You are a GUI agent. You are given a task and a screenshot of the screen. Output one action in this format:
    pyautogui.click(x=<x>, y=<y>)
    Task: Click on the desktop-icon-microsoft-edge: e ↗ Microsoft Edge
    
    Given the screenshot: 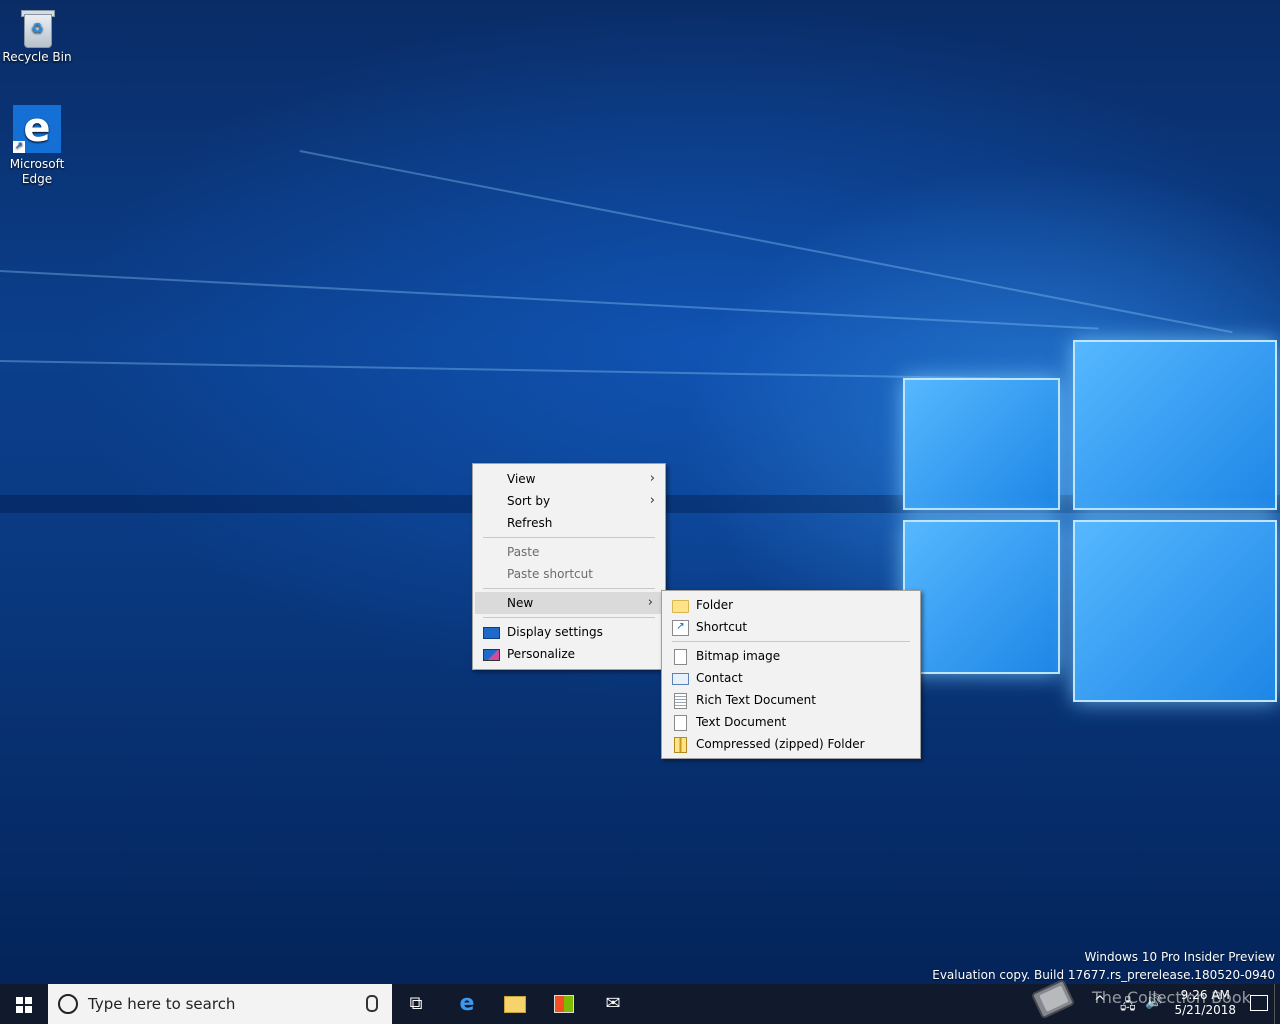 What is the action you would take?
    pyautogui.click(x=37, y=146)
    